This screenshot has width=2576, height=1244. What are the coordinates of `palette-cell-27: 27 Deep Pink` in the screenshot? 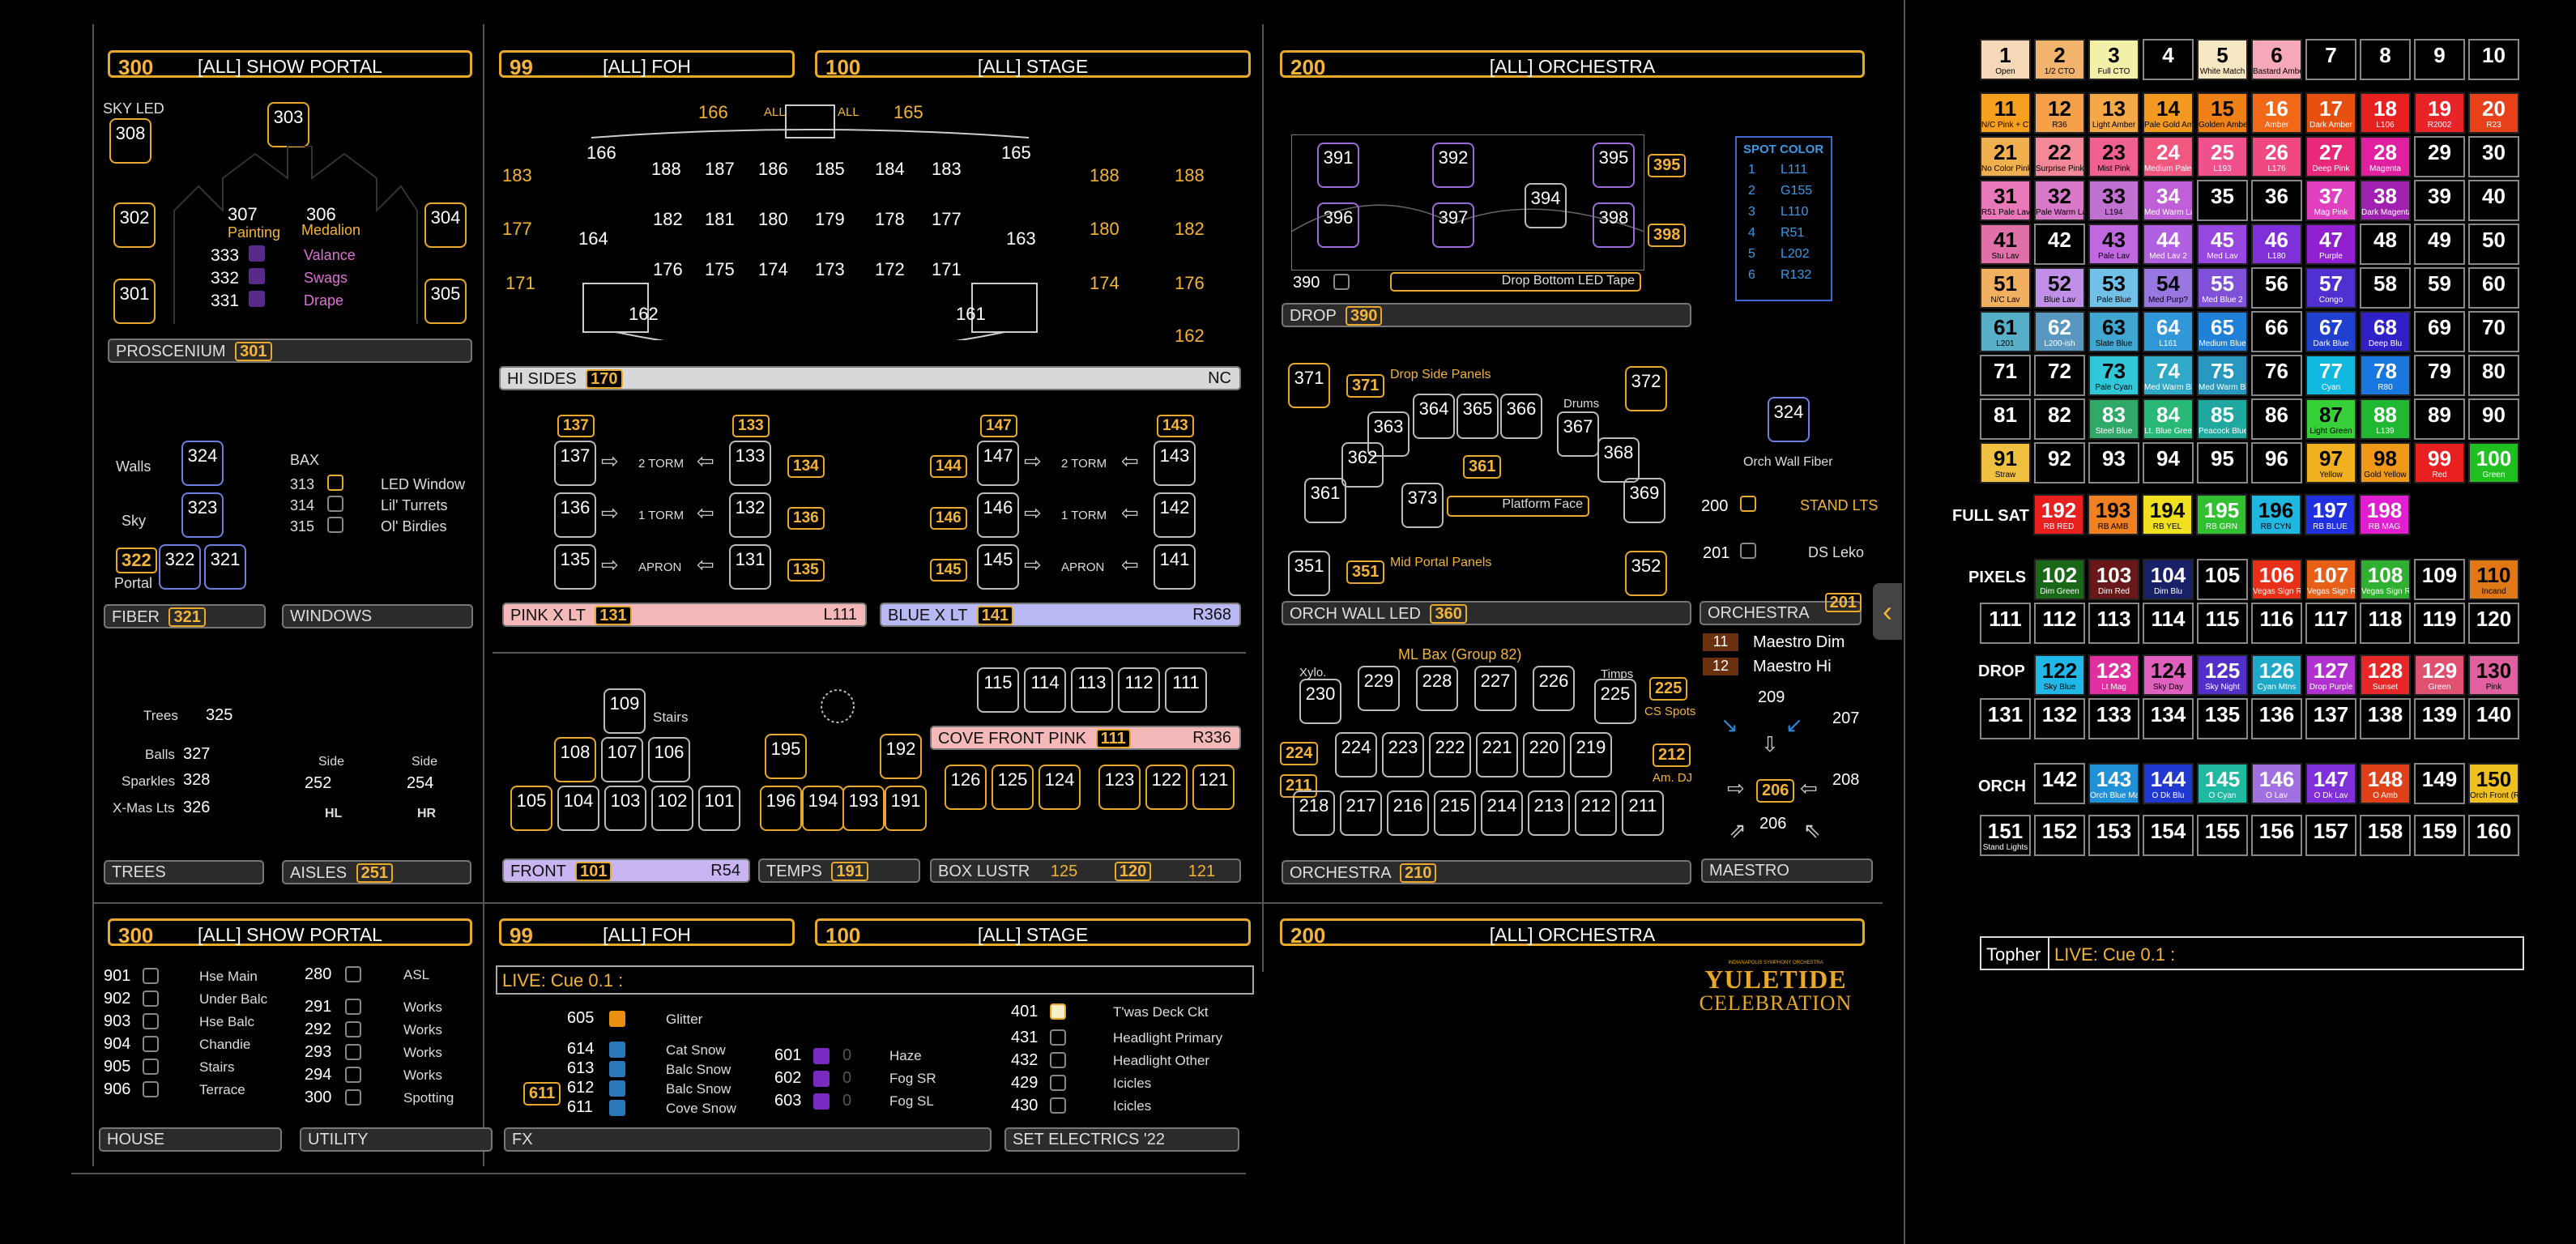 It's located at (2330, 157).